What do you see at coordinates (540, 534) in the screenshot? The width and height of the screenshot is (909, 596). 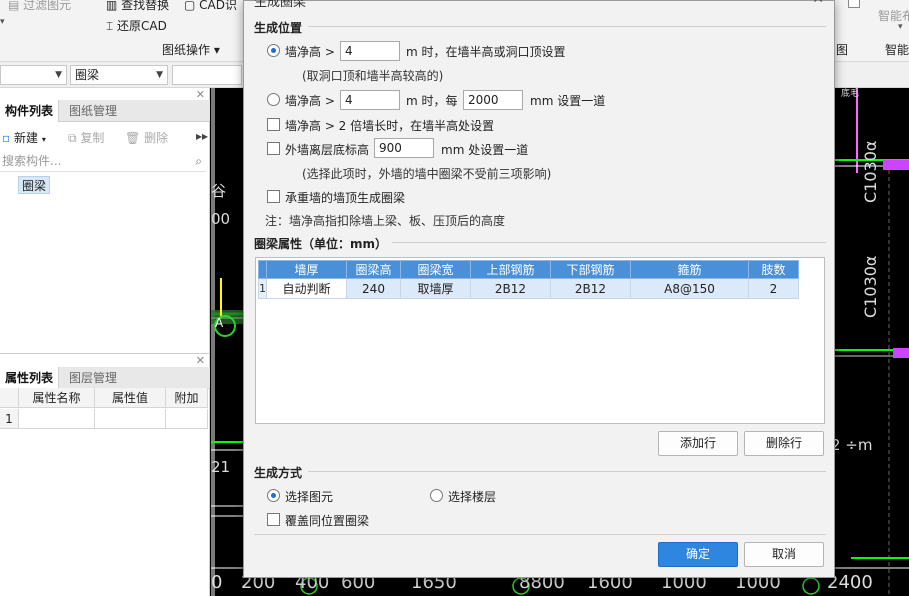 I see `footer-divider` at bounding box center [540, 534].